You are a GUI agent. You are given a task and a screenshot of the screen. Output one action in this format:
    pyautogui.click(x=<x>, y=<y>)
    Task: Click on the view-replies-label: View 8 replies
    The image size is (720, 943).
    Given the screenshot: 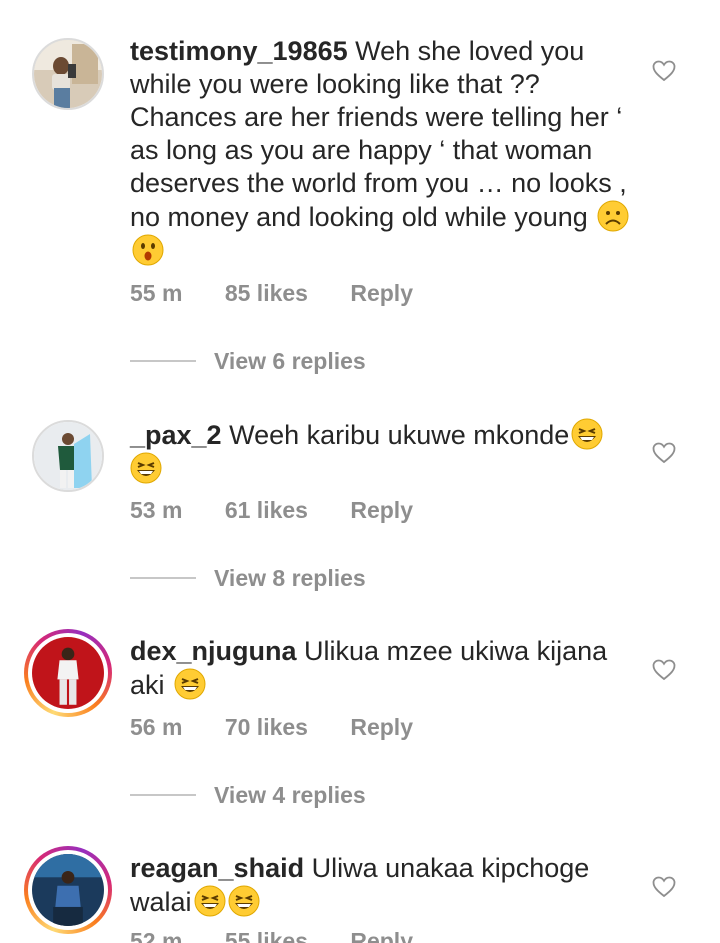 What is the action you would take?
    pyautogui.click(x=290, y=578)
    